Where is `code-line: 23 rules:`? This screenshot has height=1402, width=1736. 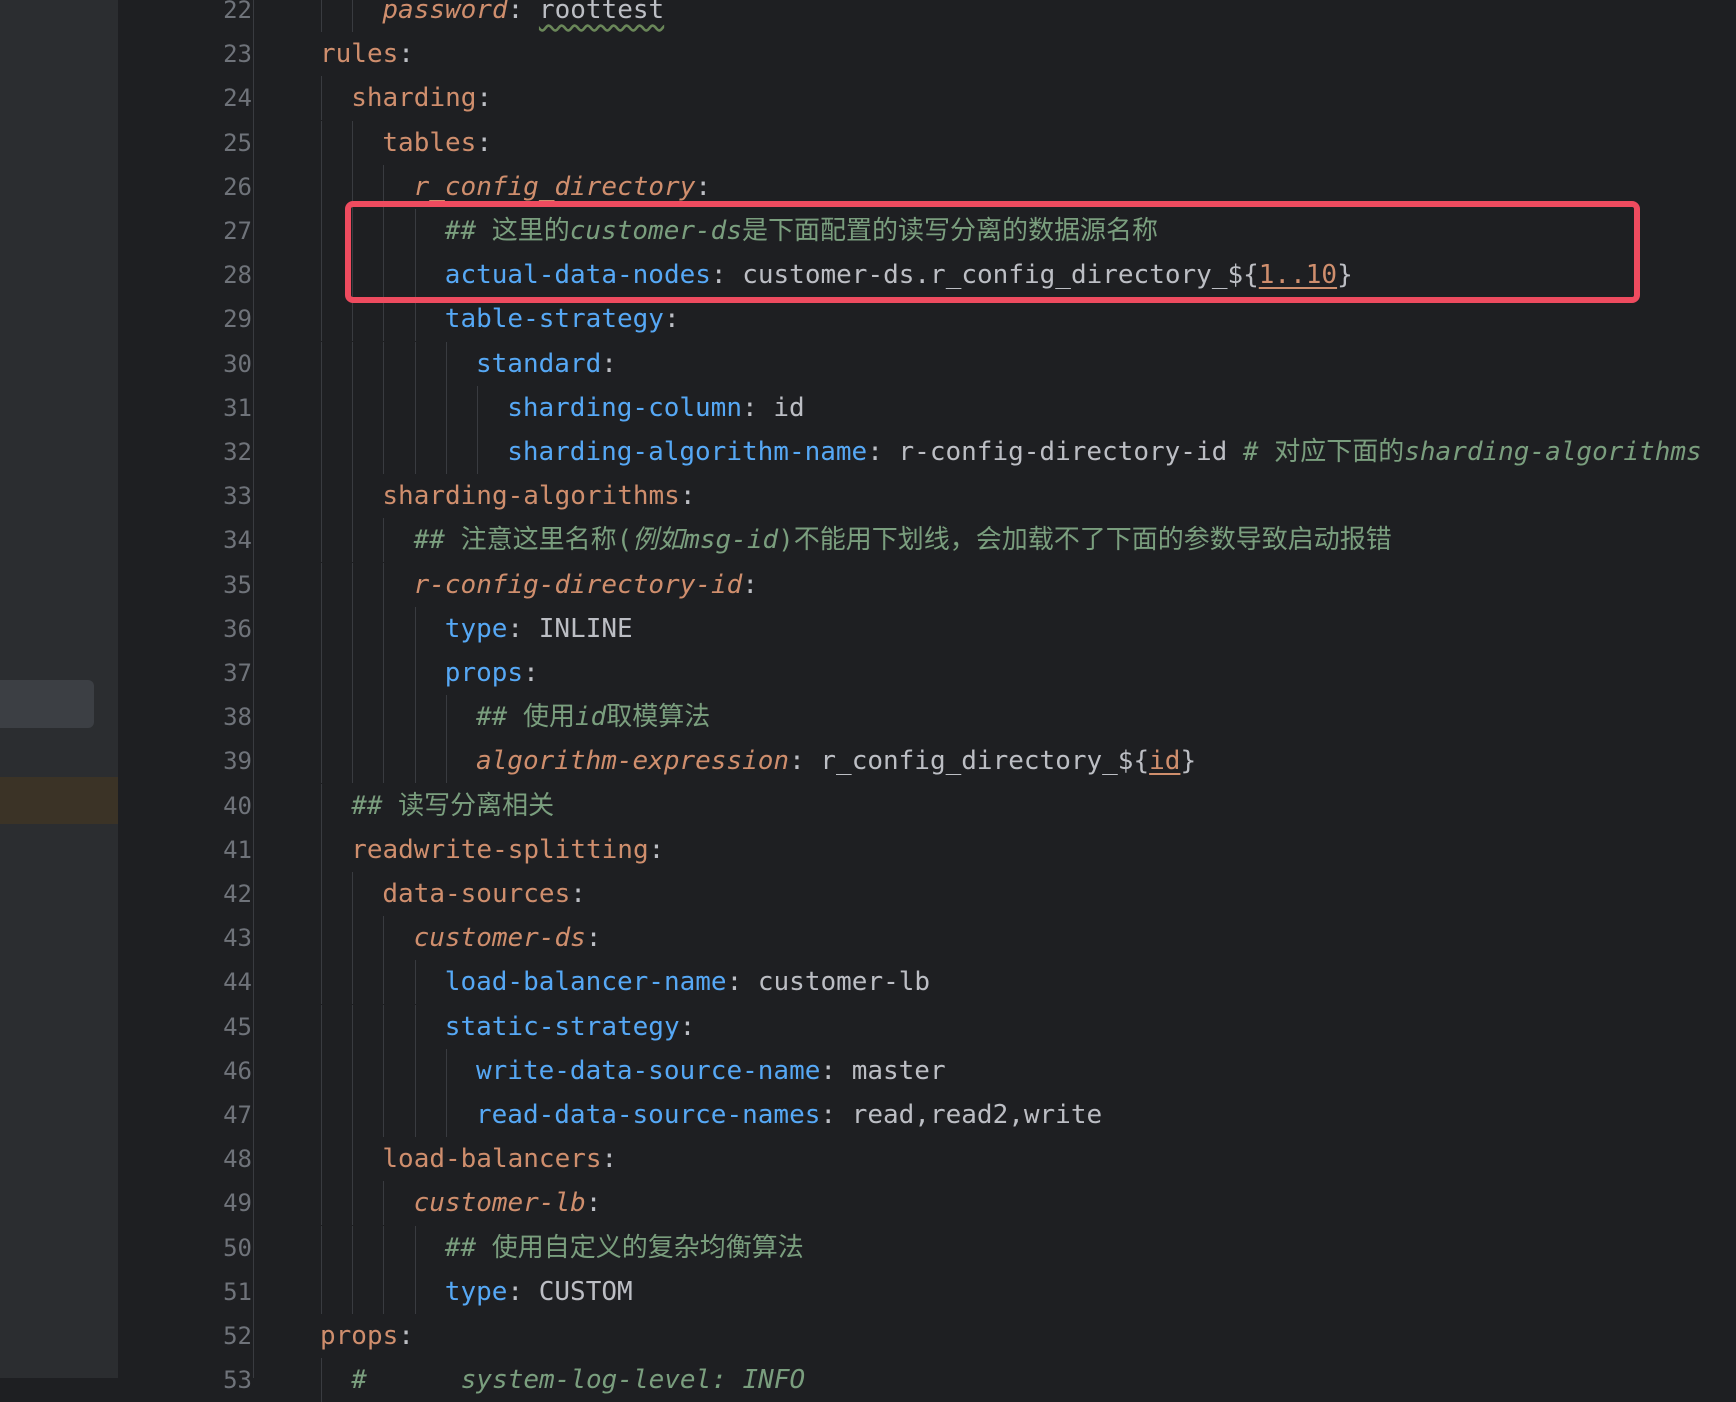
code-line: 23 rules: is located at coordinates (927, 54).